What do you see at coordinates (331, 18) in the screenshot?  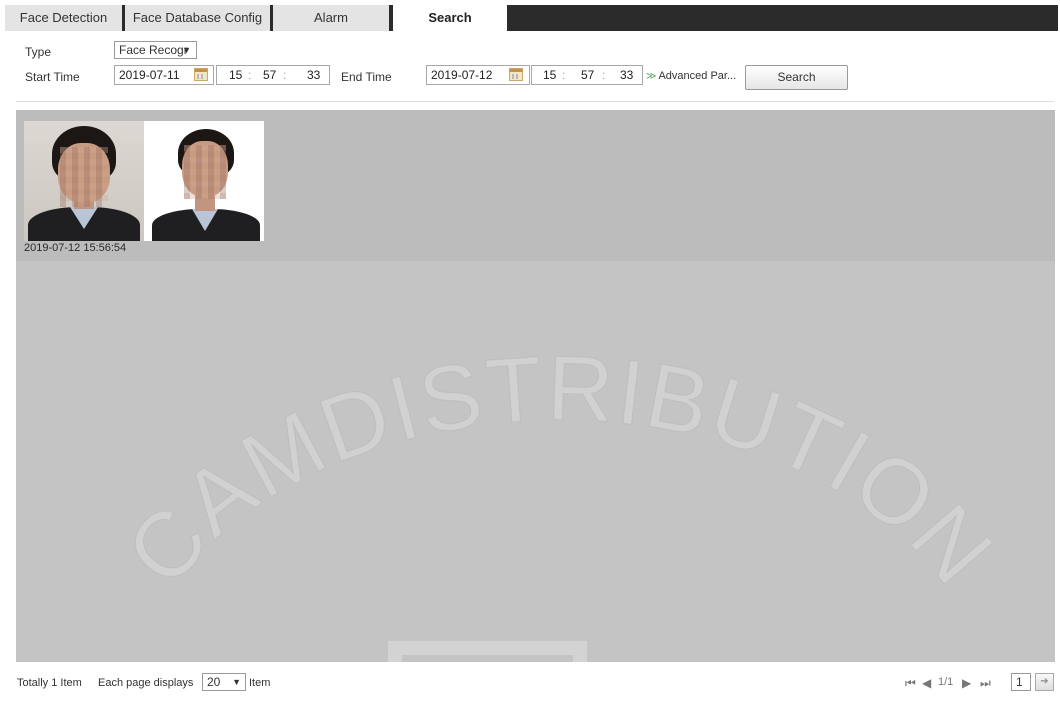 I see `tab-alarm: Alarm` at bounding box center [331, 18].